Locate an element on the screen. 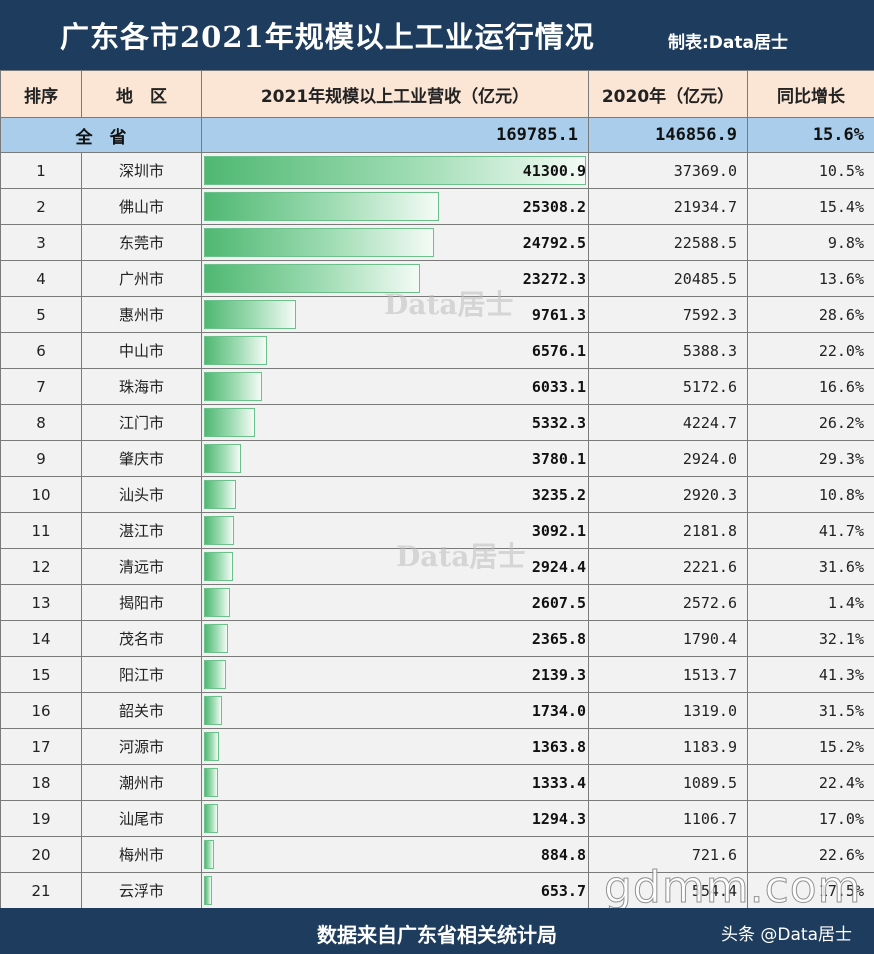  table-row: 18 潮州市 1333.4 1089.5 22.4% is located at coordinates (437, 782).